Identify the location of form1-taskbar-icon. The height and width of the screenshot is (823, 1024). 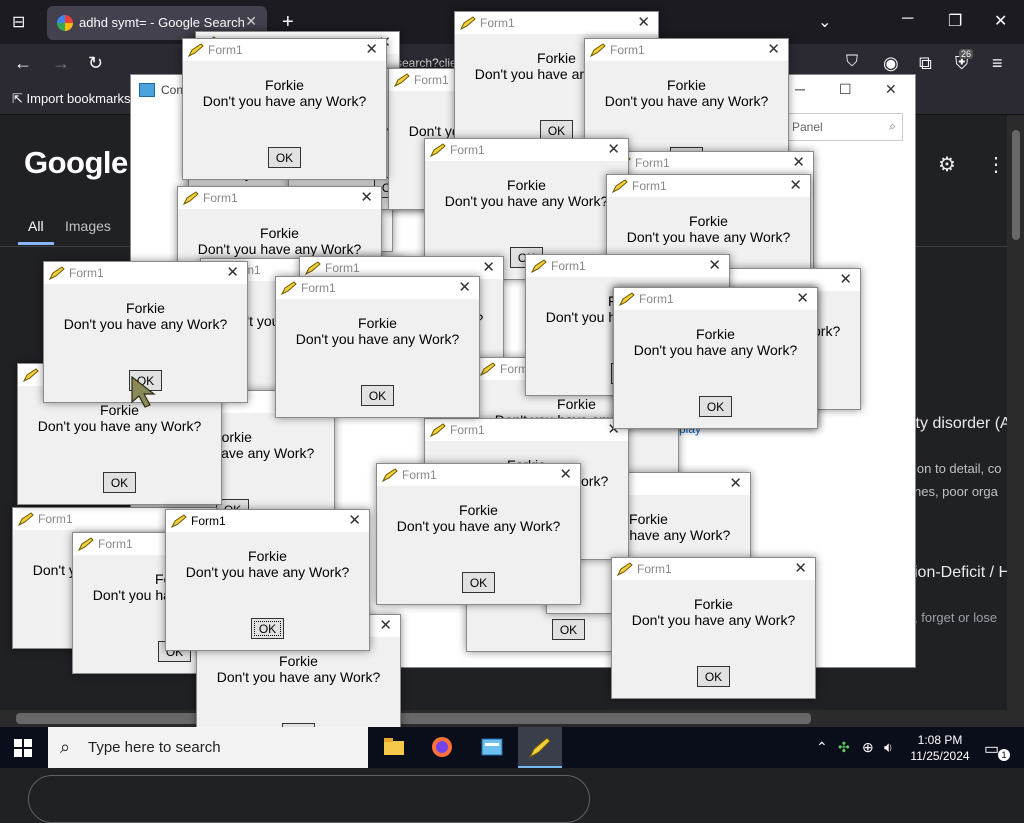
(540, 747).